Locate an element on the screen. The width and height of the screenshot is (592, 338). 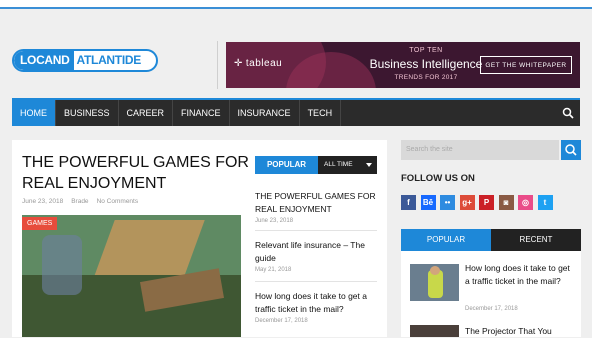
nav-item-career: CAREER is located at coordinates (146, 113).